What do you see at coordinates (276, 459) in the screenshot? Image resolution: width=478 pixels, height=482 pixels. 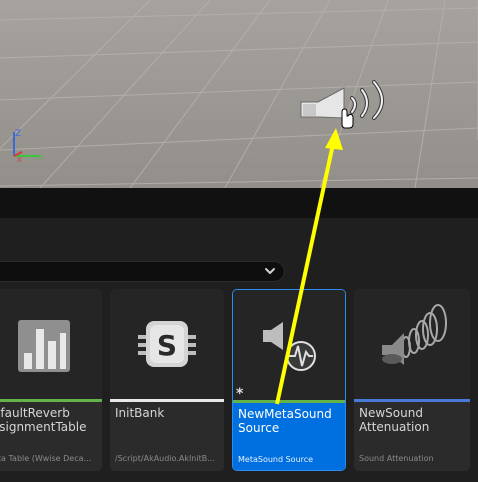 I see `asset-type-label: MetaSound Source` at bounding box center [276, 459].